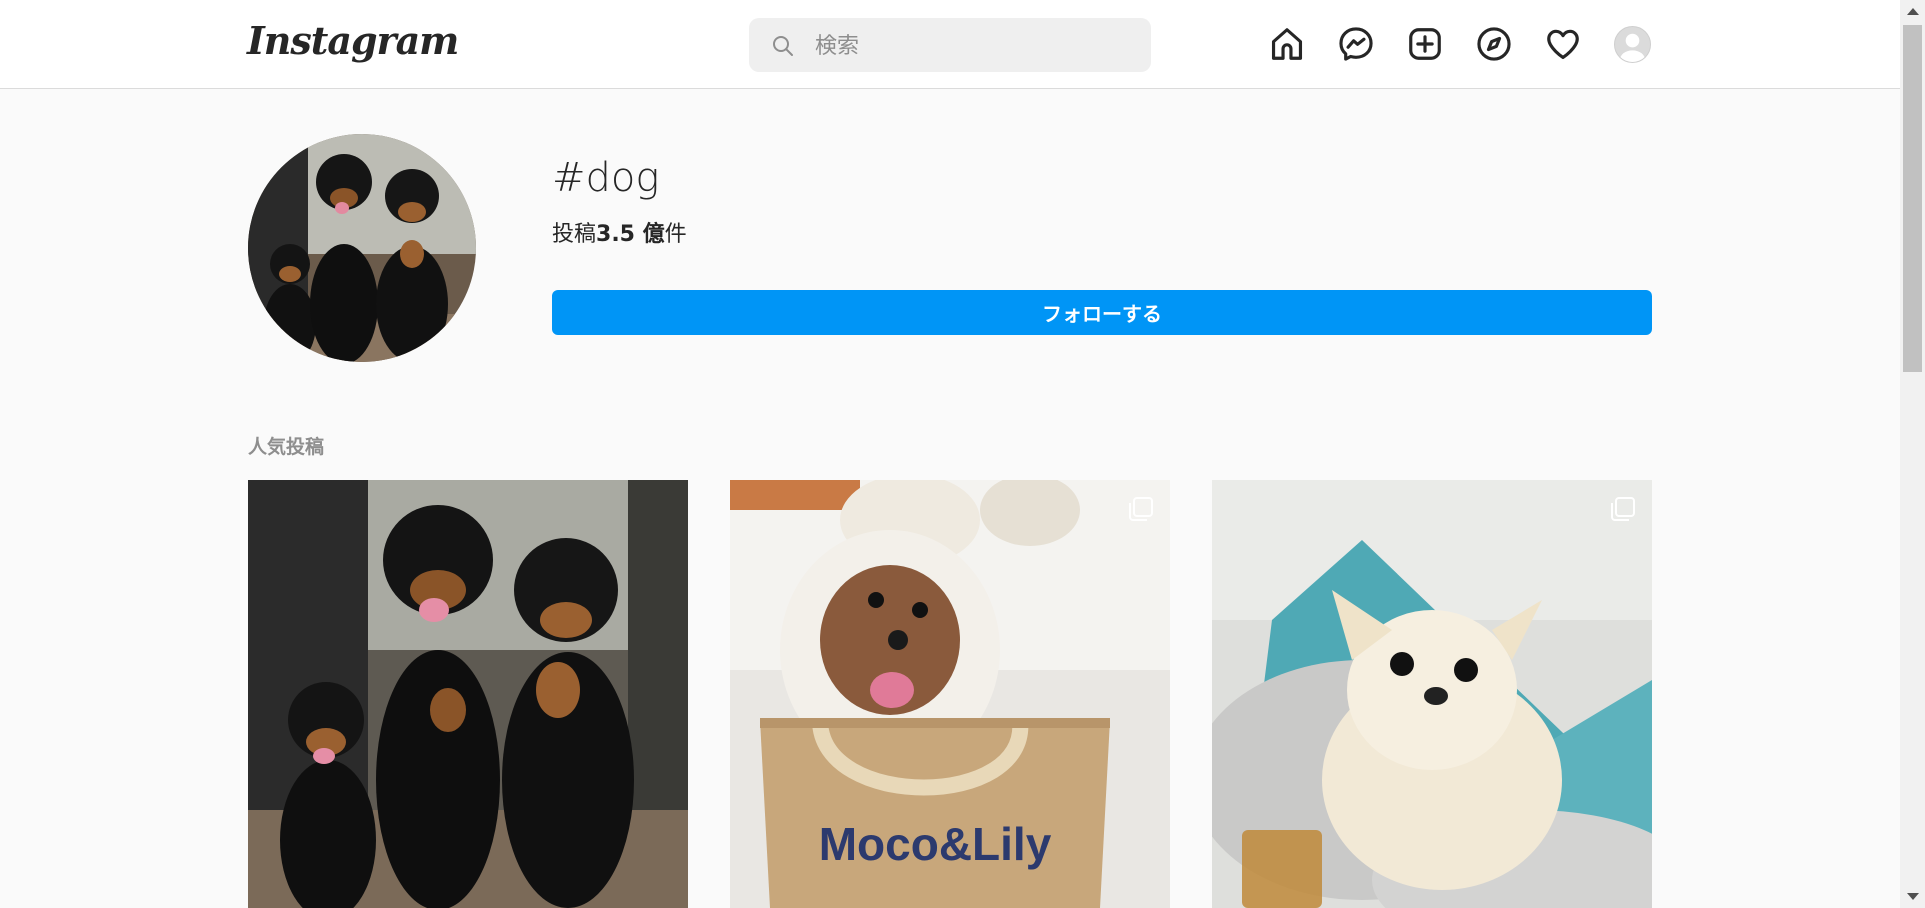 Image resolution: width=1925 pixels, height=908 pixels. I want to click on hashtag-title: #dog, so click(606, 178).